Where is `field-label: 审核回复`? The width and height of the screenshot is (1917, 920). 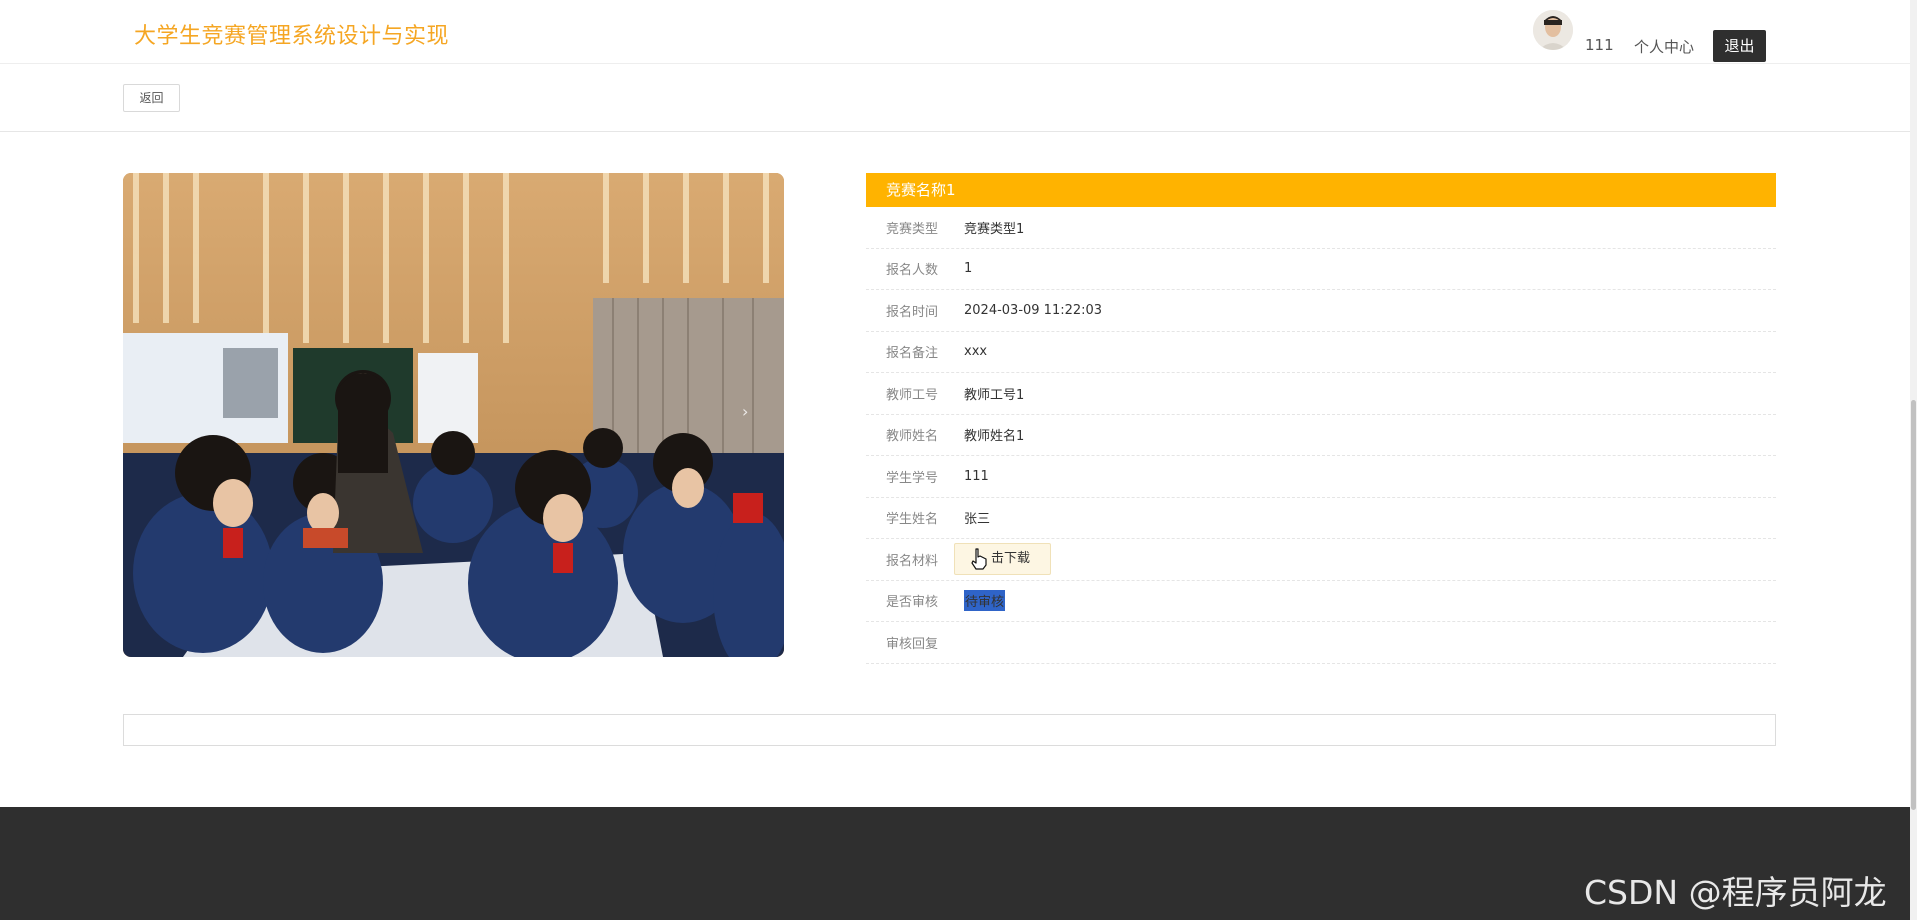 field-label: 审核回复 is located at coordinates (912, 644).